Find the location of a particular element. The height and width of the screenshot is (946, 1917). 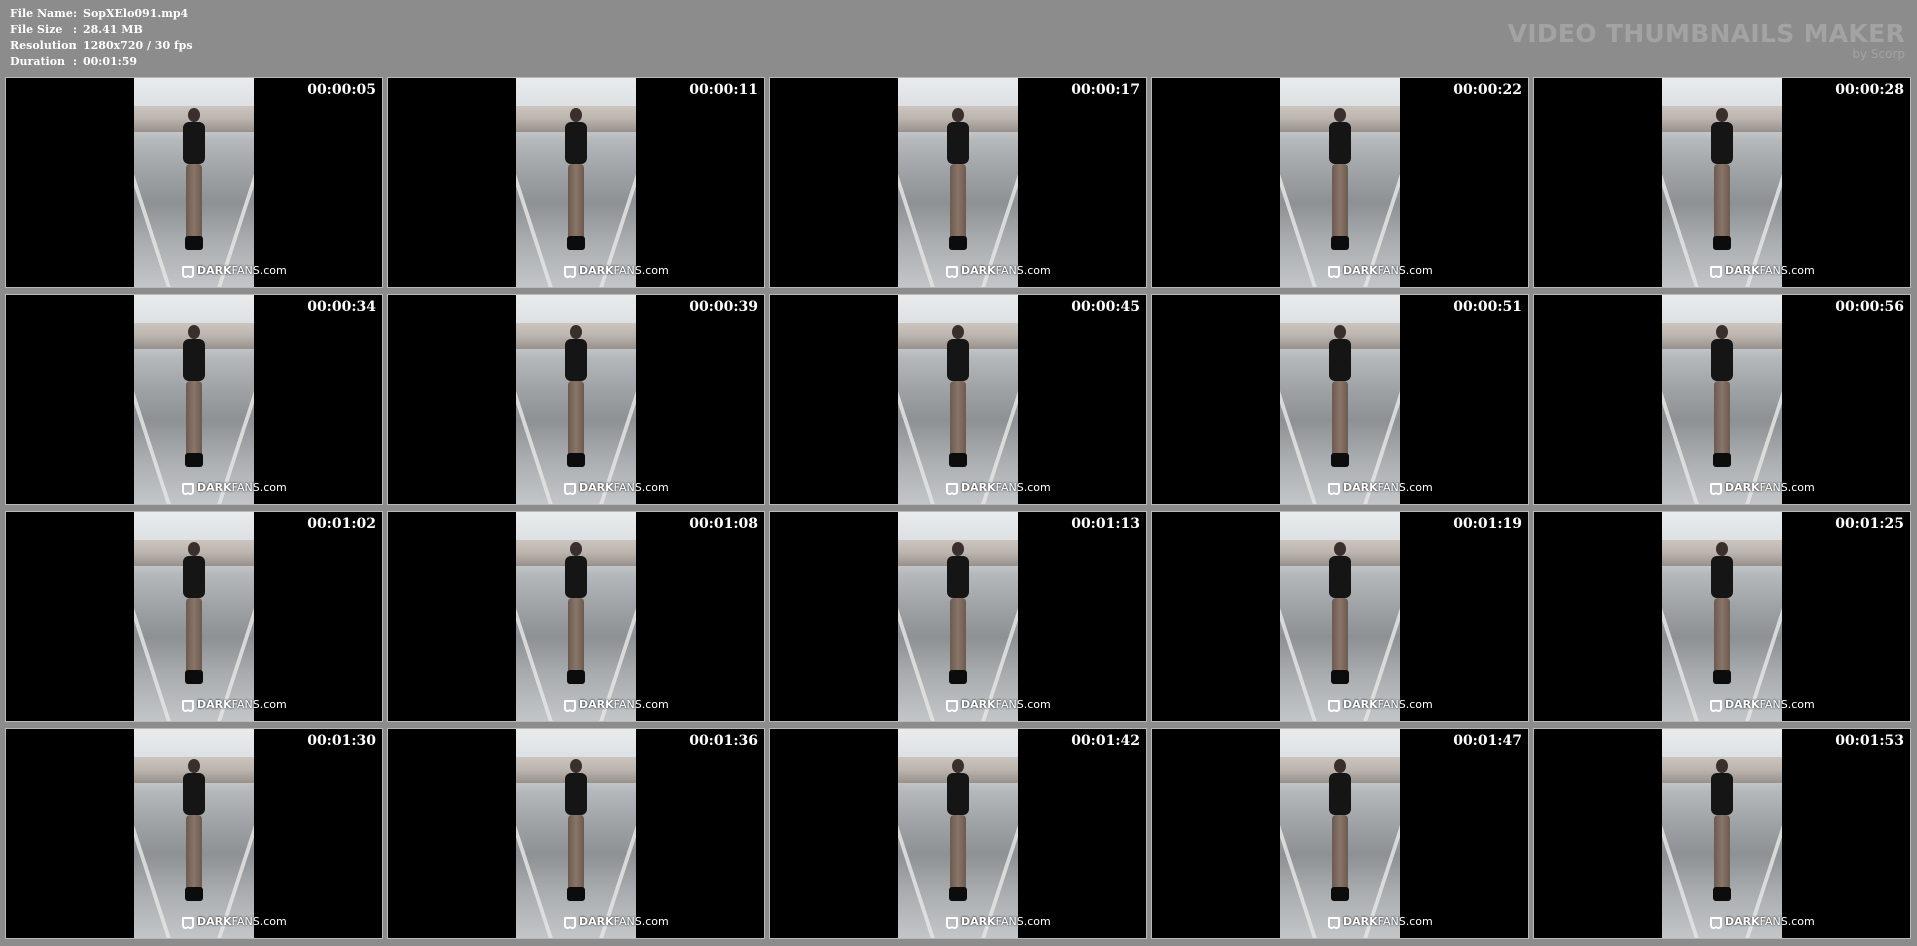

file-name-value: SopXElo091.mp4 is located at coordinates (136, 13).